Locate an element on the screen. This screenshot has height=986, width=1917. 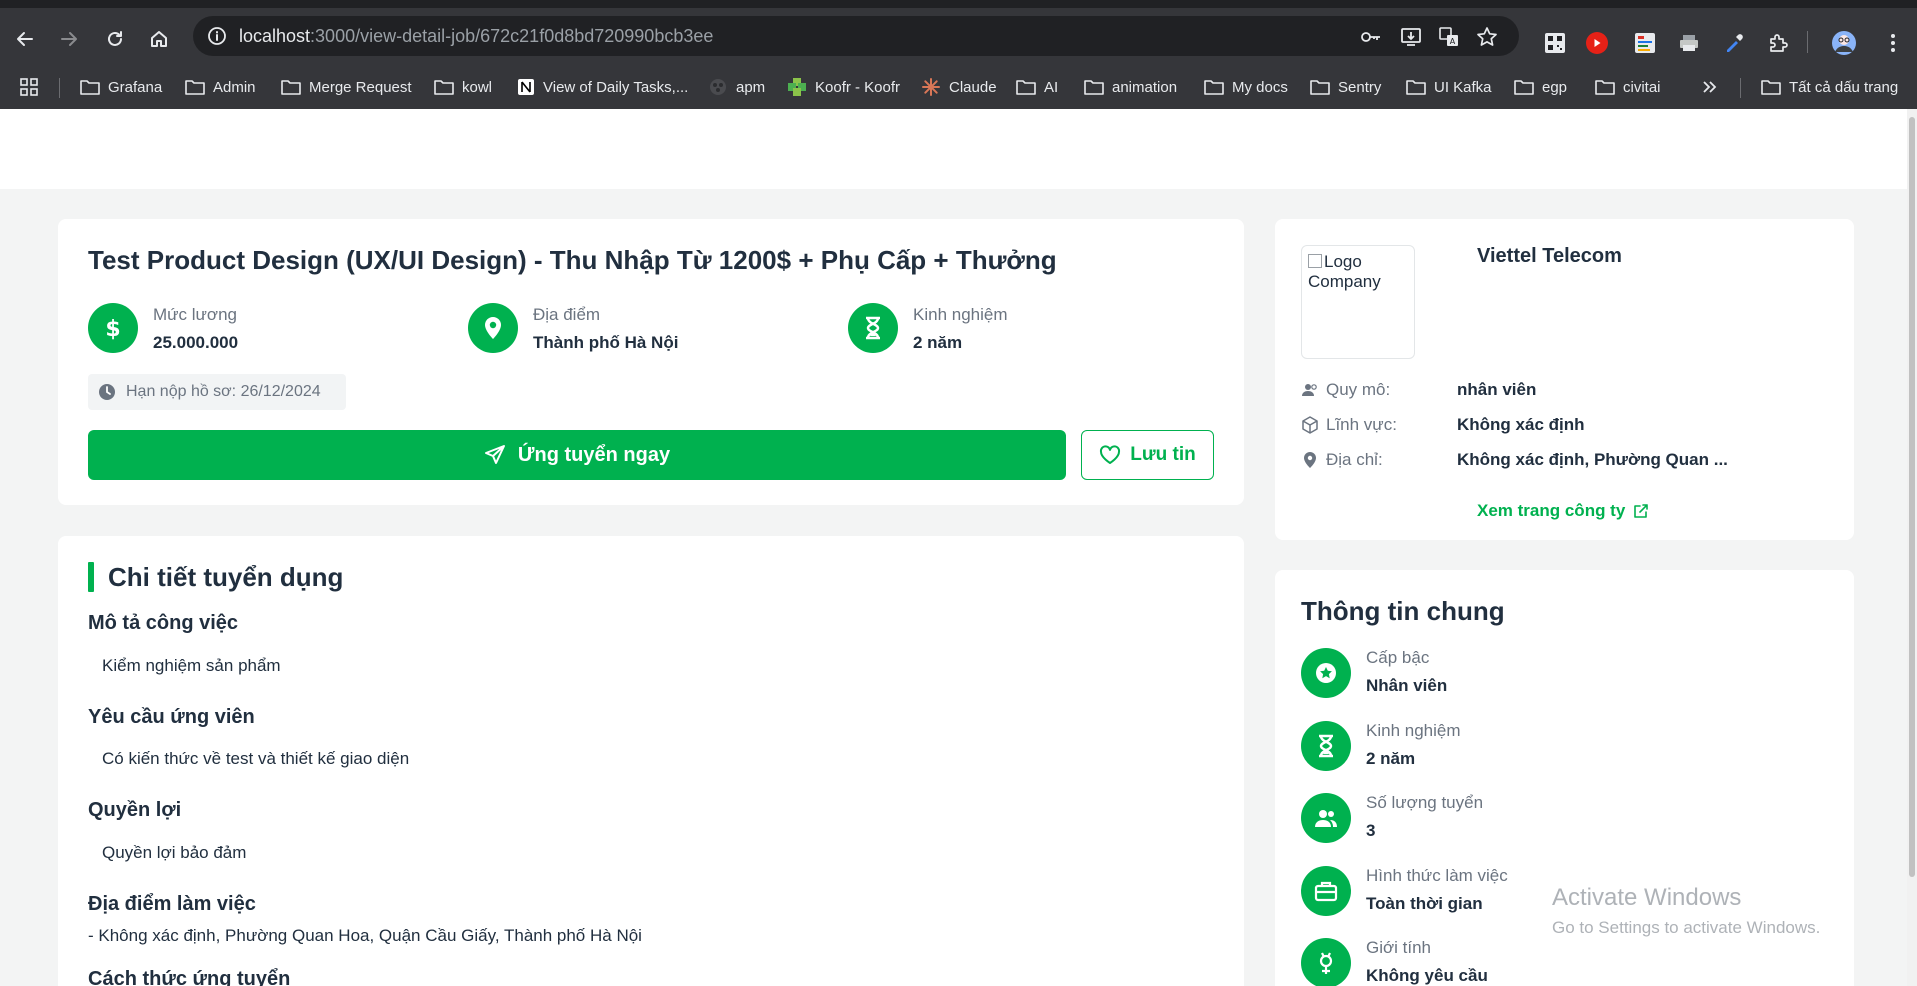
home-button is located at coordinates (159, 39).